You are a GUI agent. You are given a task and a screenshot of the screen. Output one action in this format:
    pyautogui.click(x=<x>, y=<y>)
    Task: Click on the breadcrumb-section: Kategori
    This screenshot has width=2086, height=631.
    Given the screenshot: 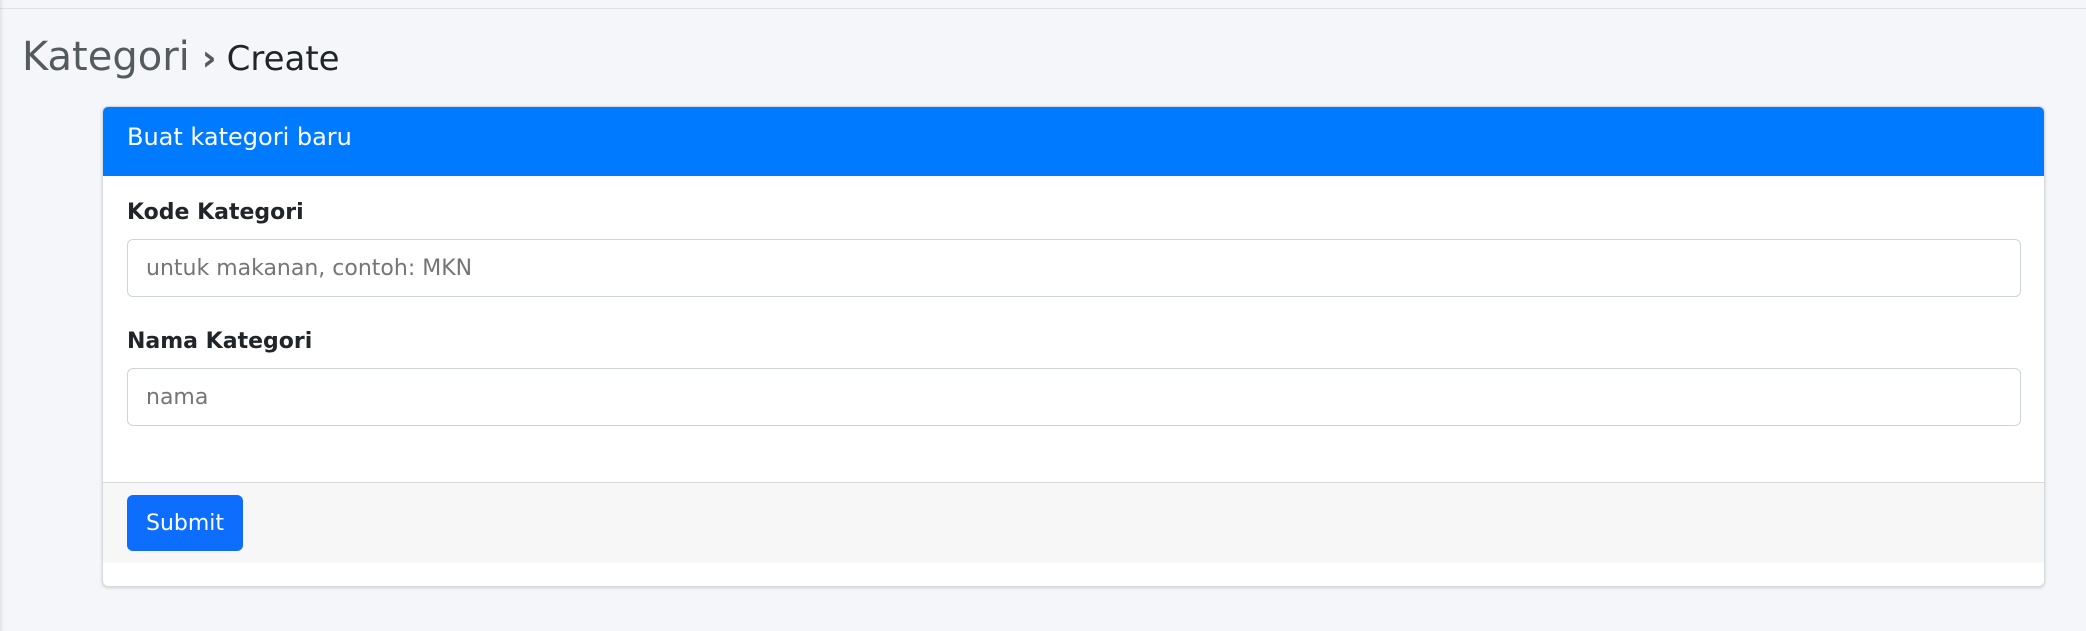 What is the action you would take?
    pyautogui.click(x=106, y=57)
    